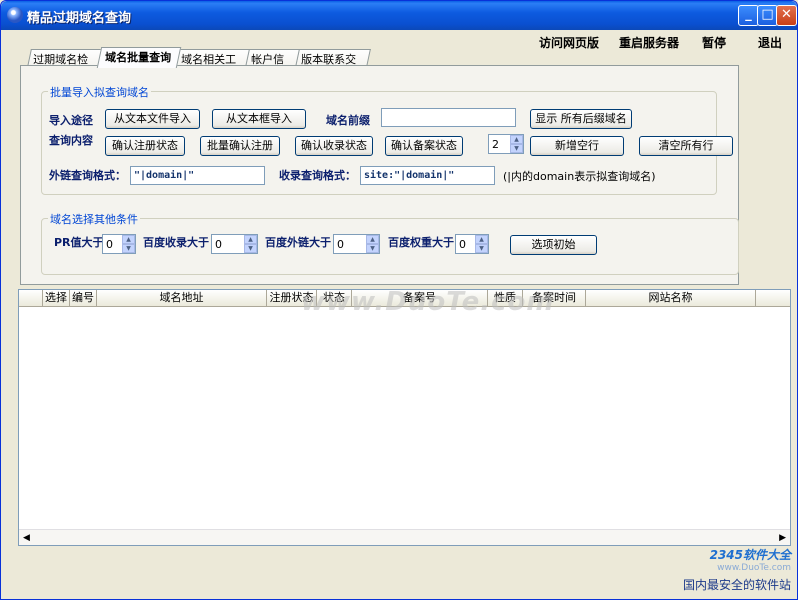 The width and height of the screenshot is (798, 600). Describe the element at coordinates (686, 146) in the screenshot. I see `clear-all-rows-button: 清空所有行` at that location.